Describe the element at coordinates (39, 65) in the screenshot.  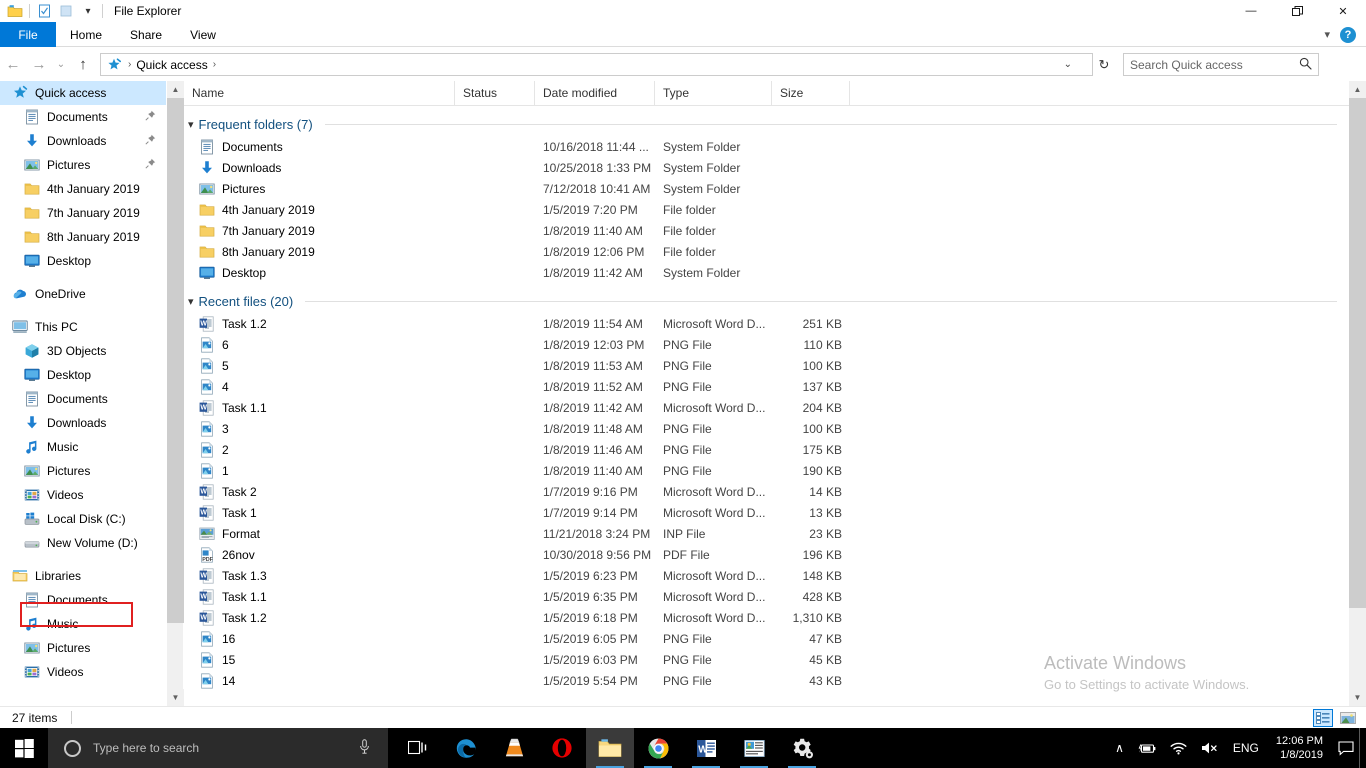
I see `forward-button: →` at that location.